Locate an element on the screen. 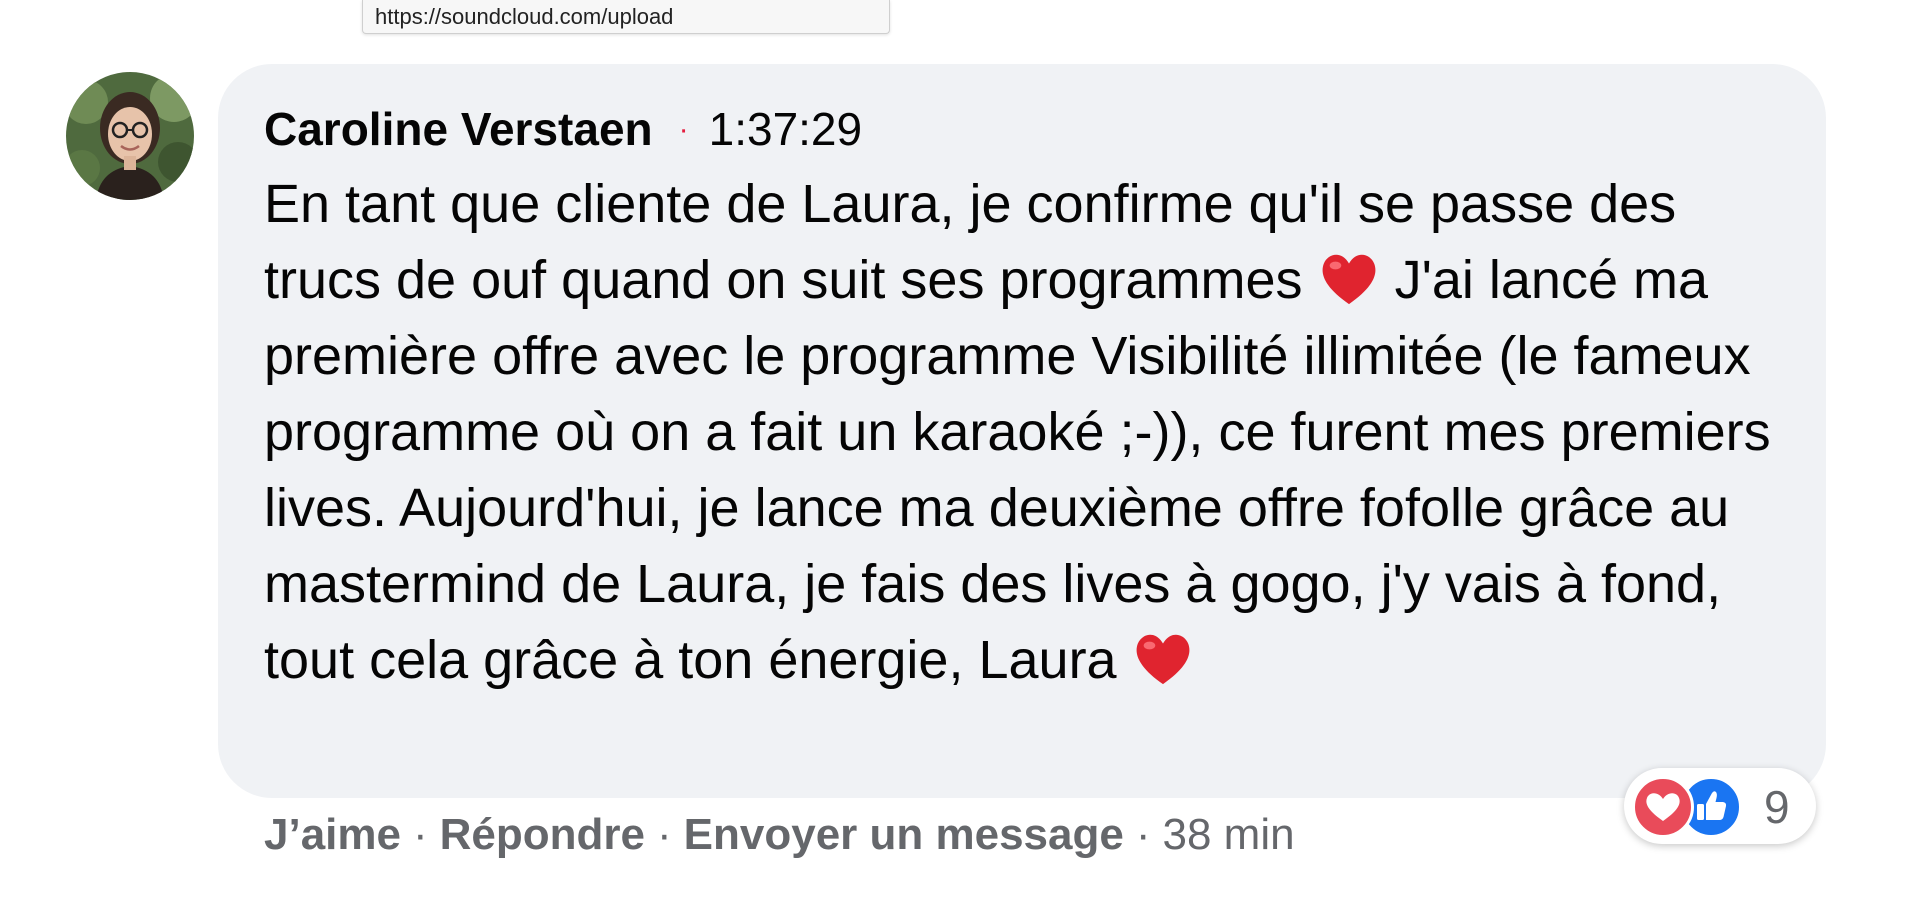  send-message-link: Envoyer un message is located at coordinates (904, 834).